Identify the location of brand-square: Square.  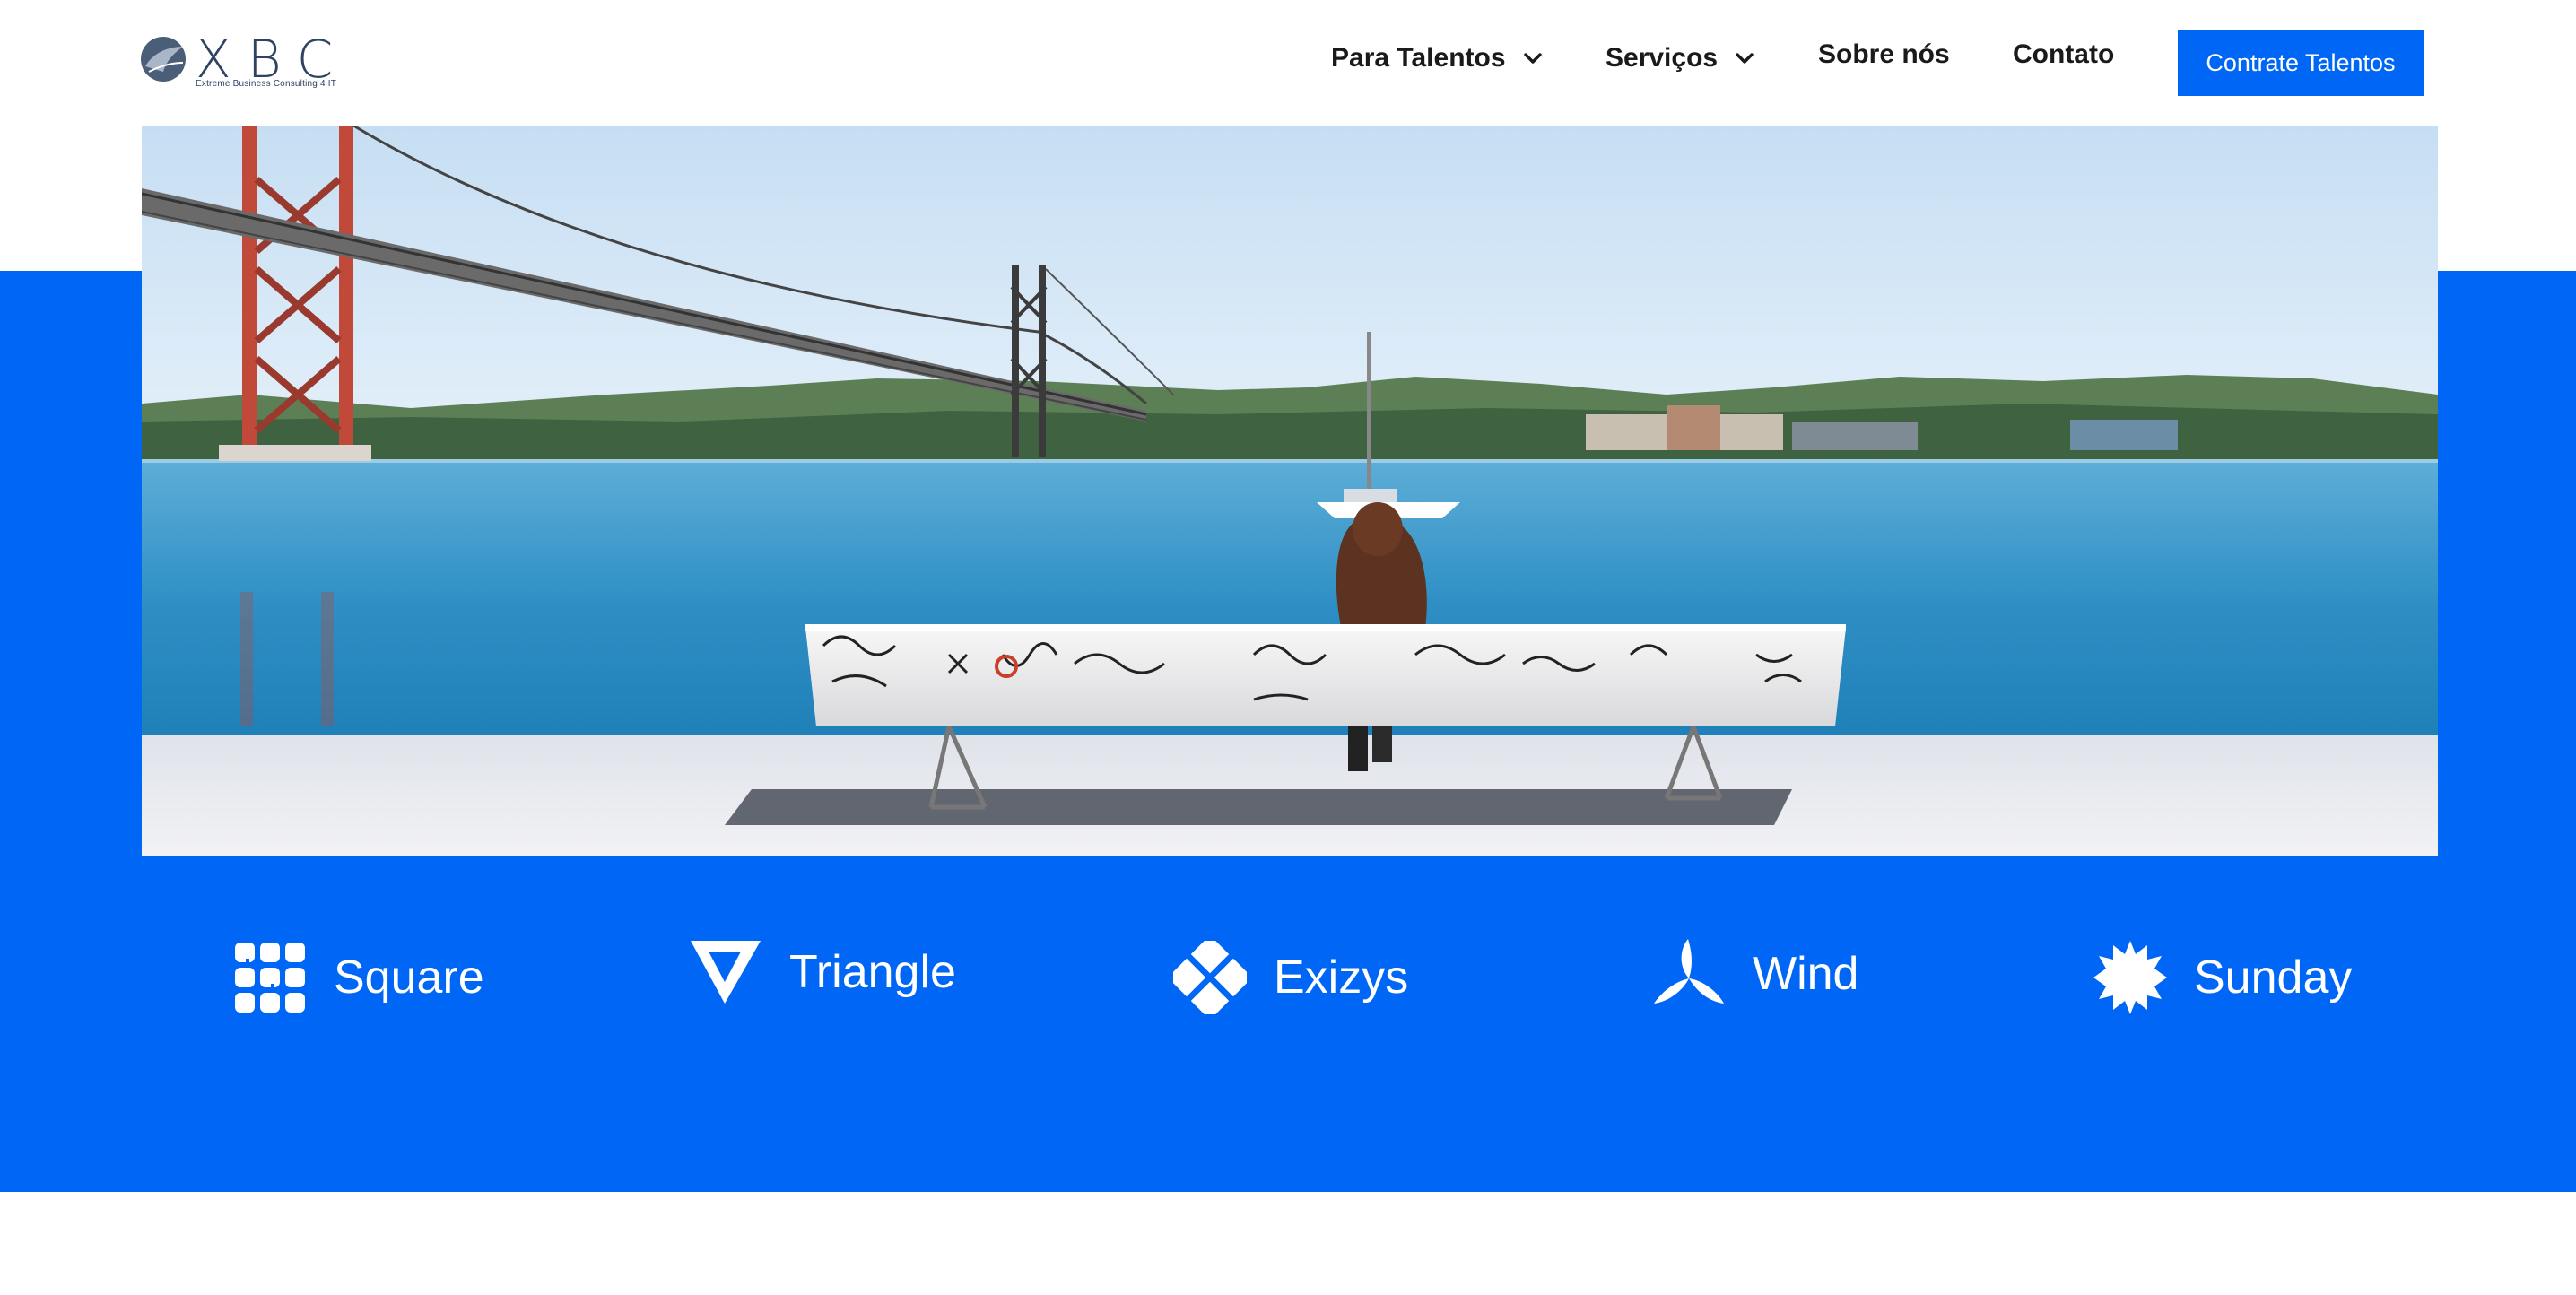
(358, 977).